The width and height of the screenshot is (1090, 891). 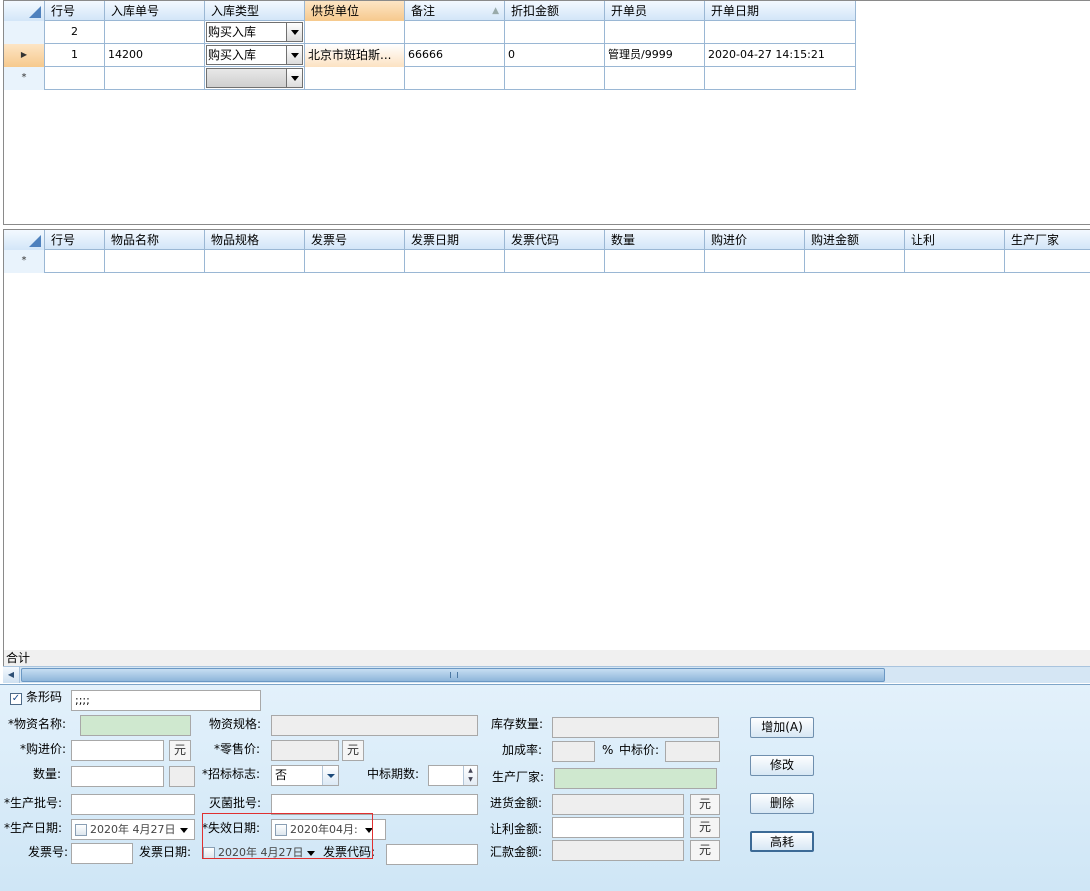 What do you see at coordinates (782, 803) in the screenshot?
I see `delete-button: 删除` at bounding box center [782, 803].